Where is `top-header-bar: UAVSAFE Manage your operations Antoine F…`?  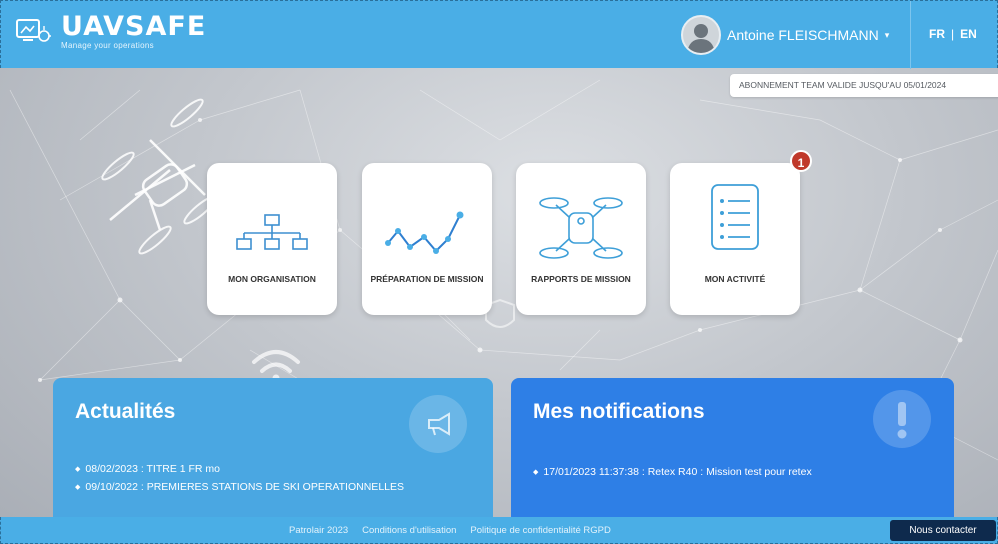 top-header-bar: UAVSAFE Manage your operations Antoine F… is located at coordinates (499, 34).